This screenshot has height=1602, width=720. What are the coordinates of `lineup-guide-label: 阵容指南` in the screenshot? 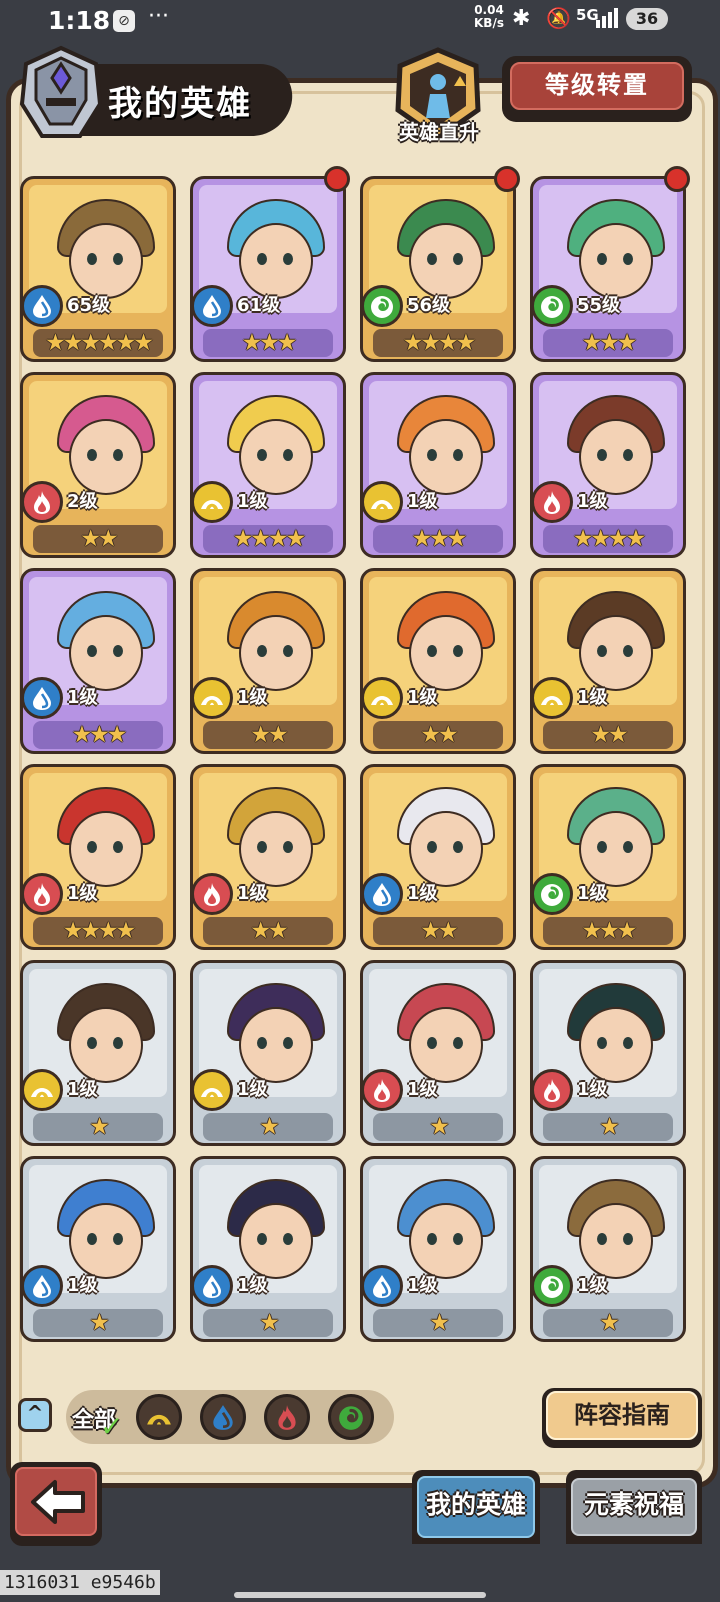 It's located at (622, 1415).